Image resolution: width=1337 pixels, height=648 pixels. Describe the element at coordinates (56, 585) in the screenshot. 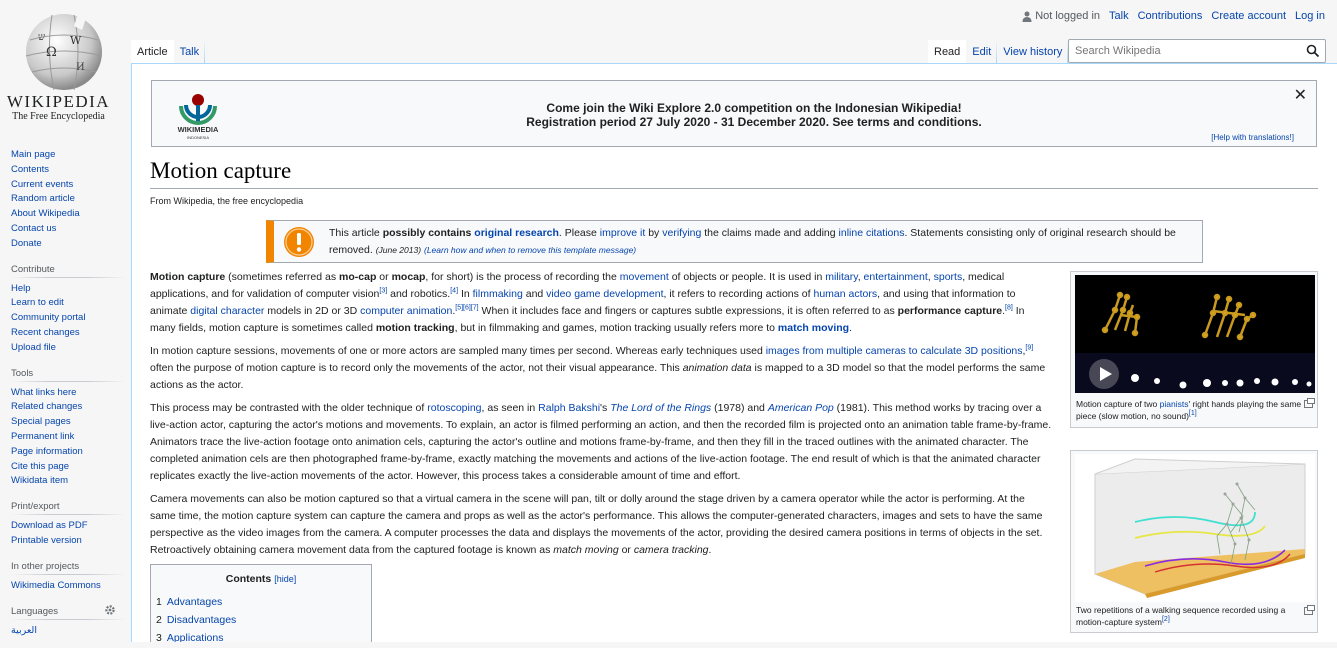

I see `sidebar-item-wikimedia-commons: Wikimedia Commons` at that location.